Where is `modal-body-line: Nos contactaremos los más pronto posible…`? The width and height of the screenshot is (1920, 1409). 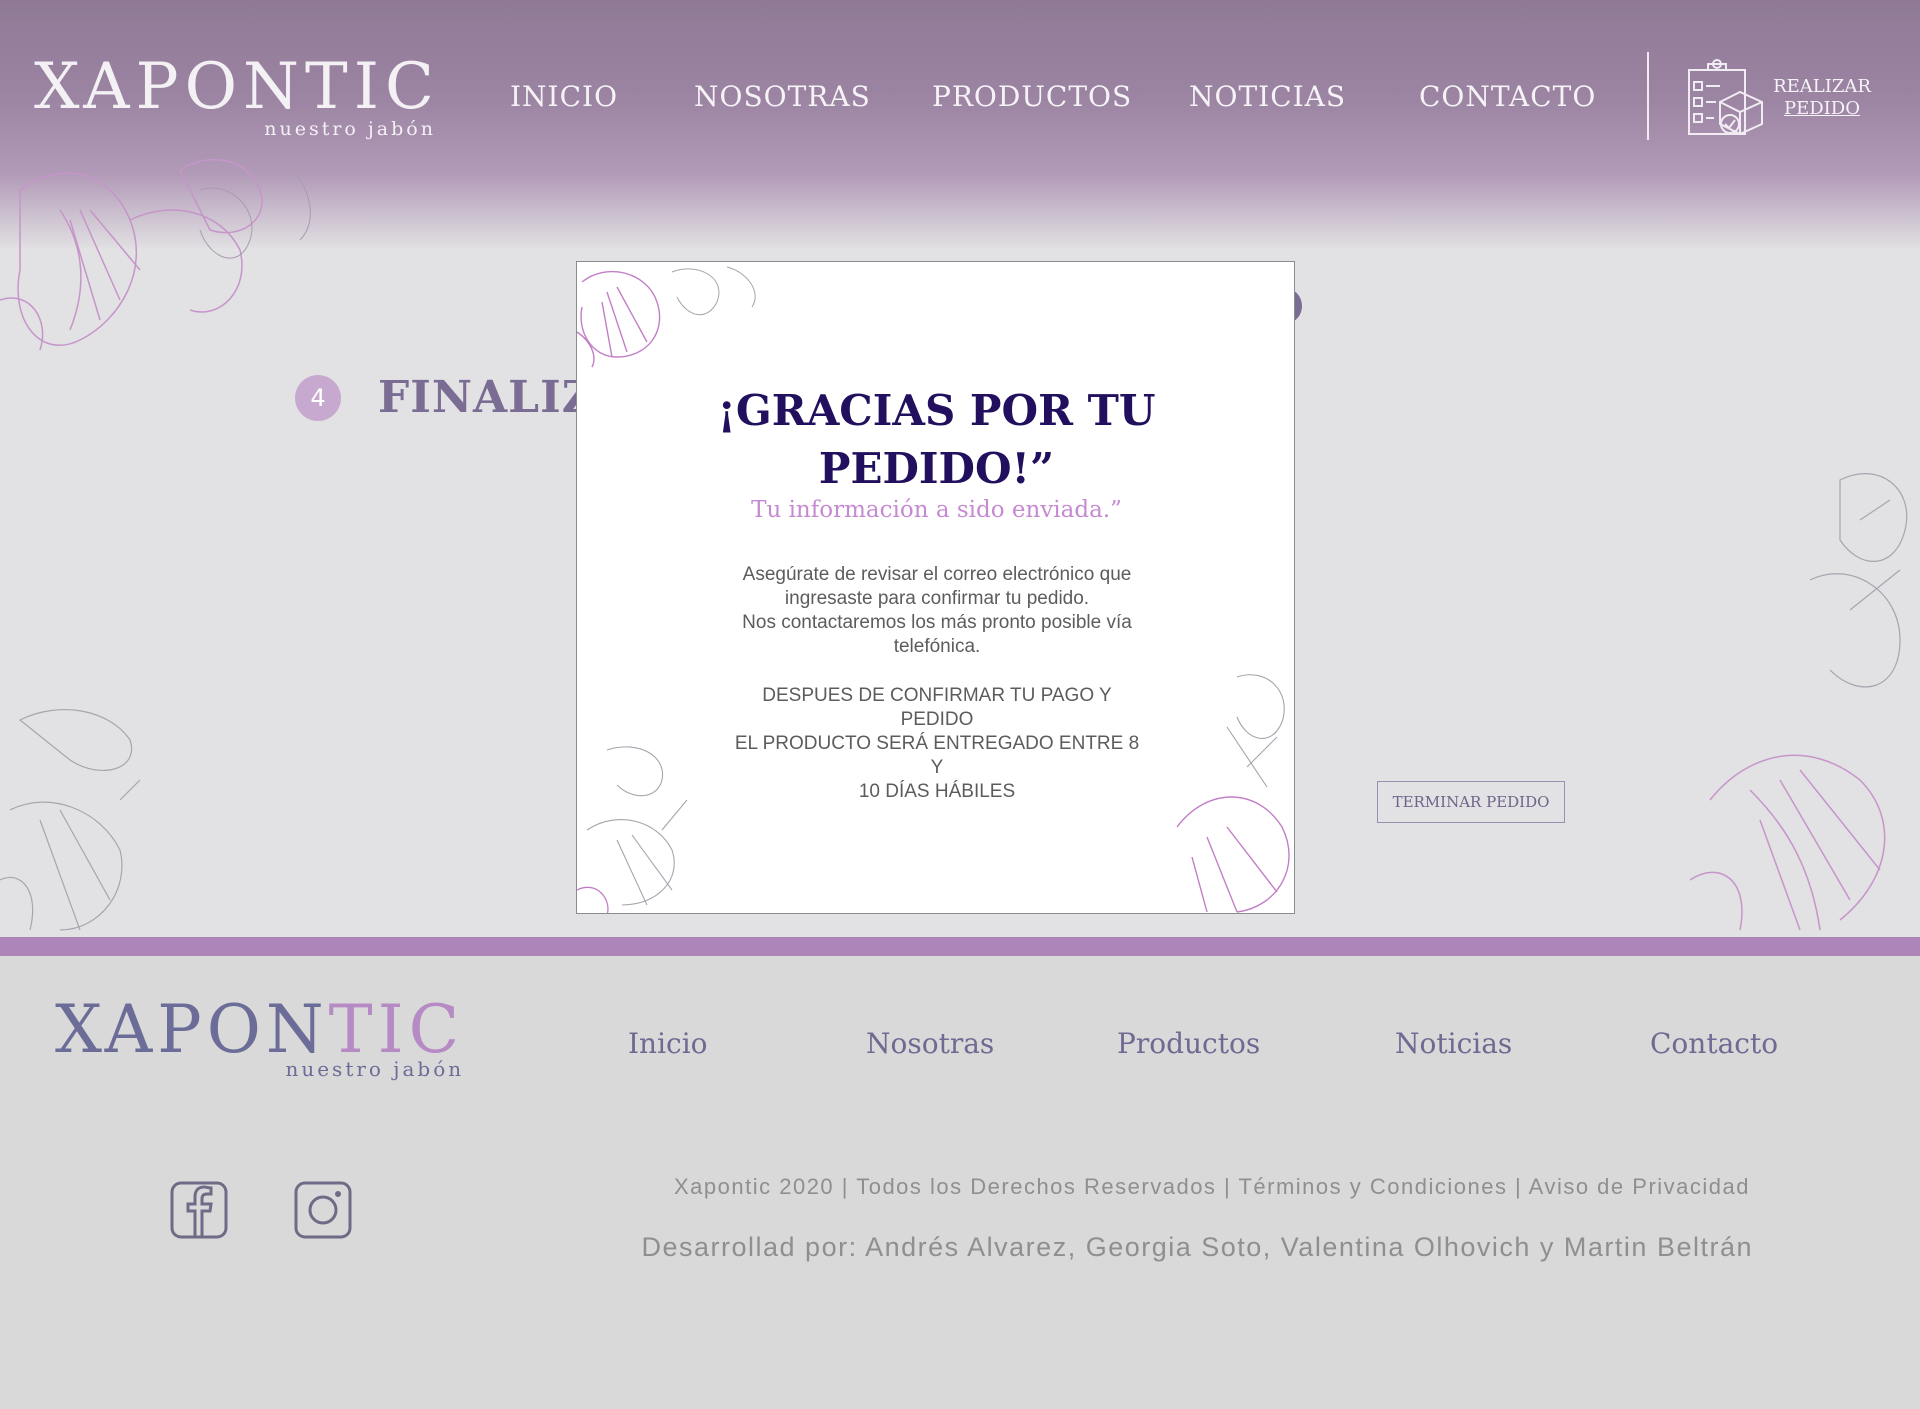
modal-body-line: Nos contactaremos los más pronto posible… is located at coordinates (937, 622).